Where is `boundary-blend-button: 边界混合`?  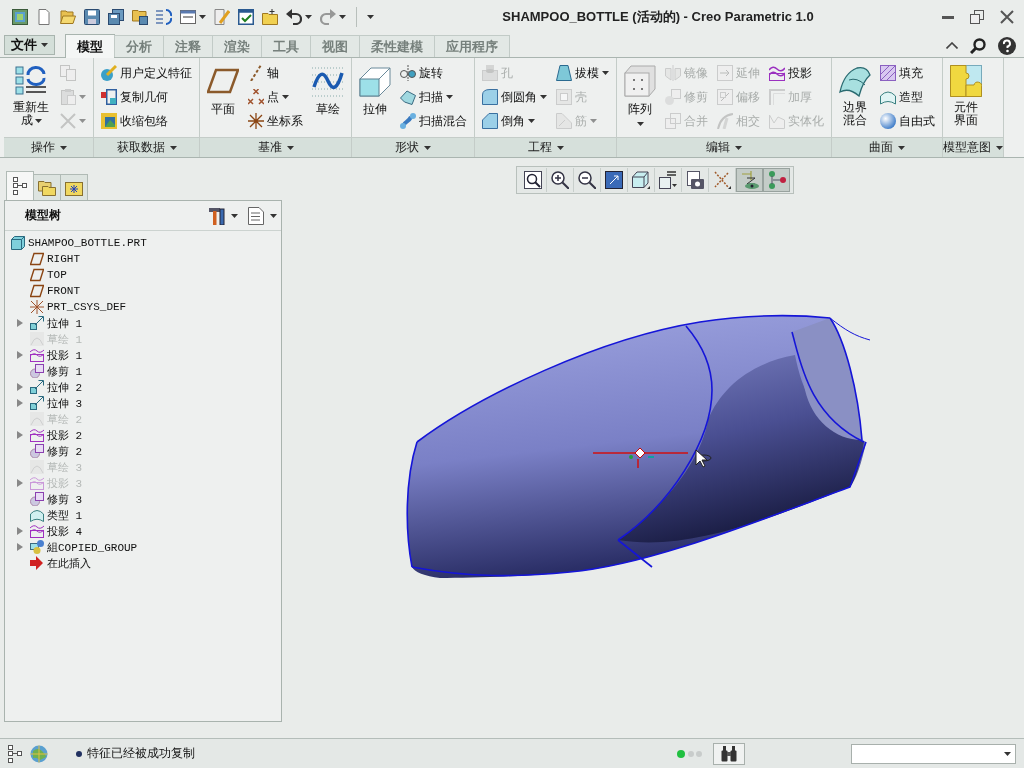 boundary-blend-button: 边界混合 is located at coordinates (855, 98).